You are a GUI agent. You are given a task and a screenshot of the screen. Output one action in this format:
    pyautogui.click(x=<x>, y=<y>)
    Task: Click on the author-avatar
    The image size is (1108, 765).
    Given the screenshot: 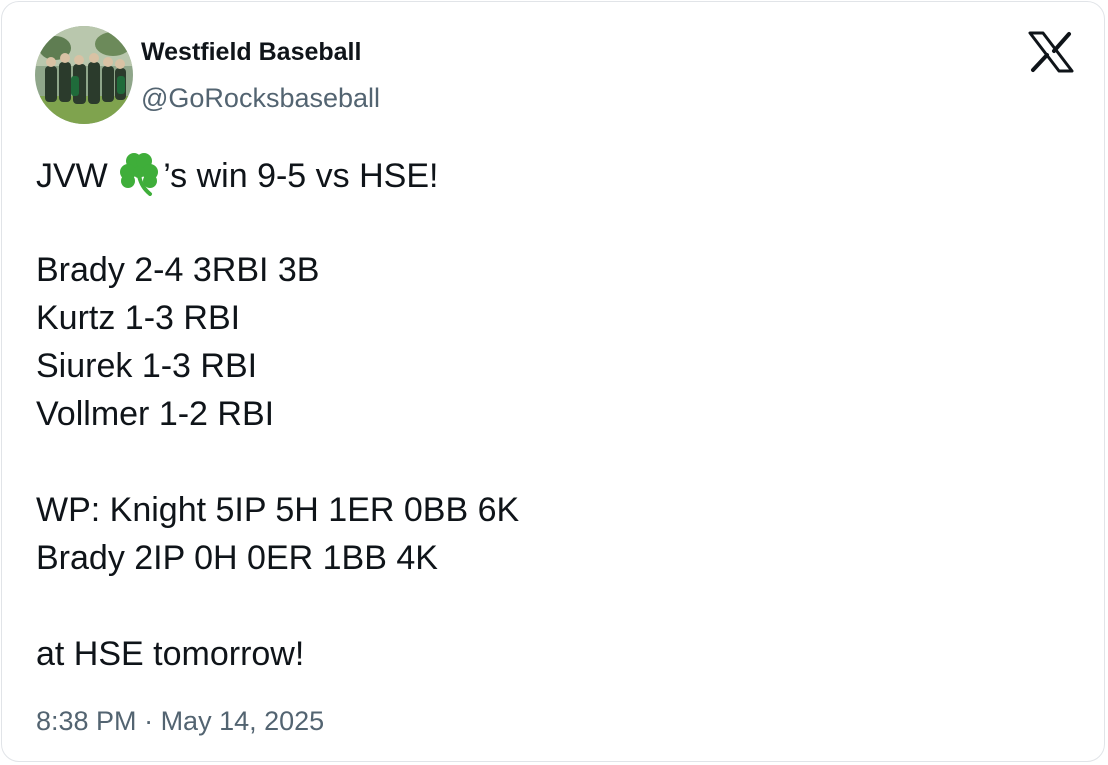 What is the action you would take?
    pyautogui.click(x=84, y=75)
    